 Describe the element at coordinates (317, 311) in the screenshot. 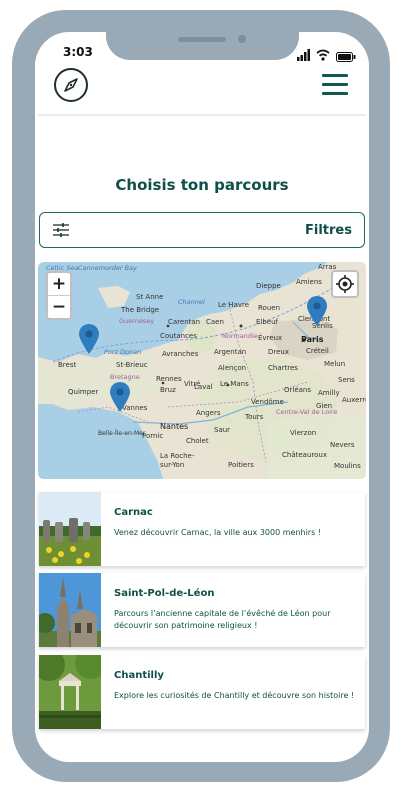

I see `map-marker-chantilly` at that location.